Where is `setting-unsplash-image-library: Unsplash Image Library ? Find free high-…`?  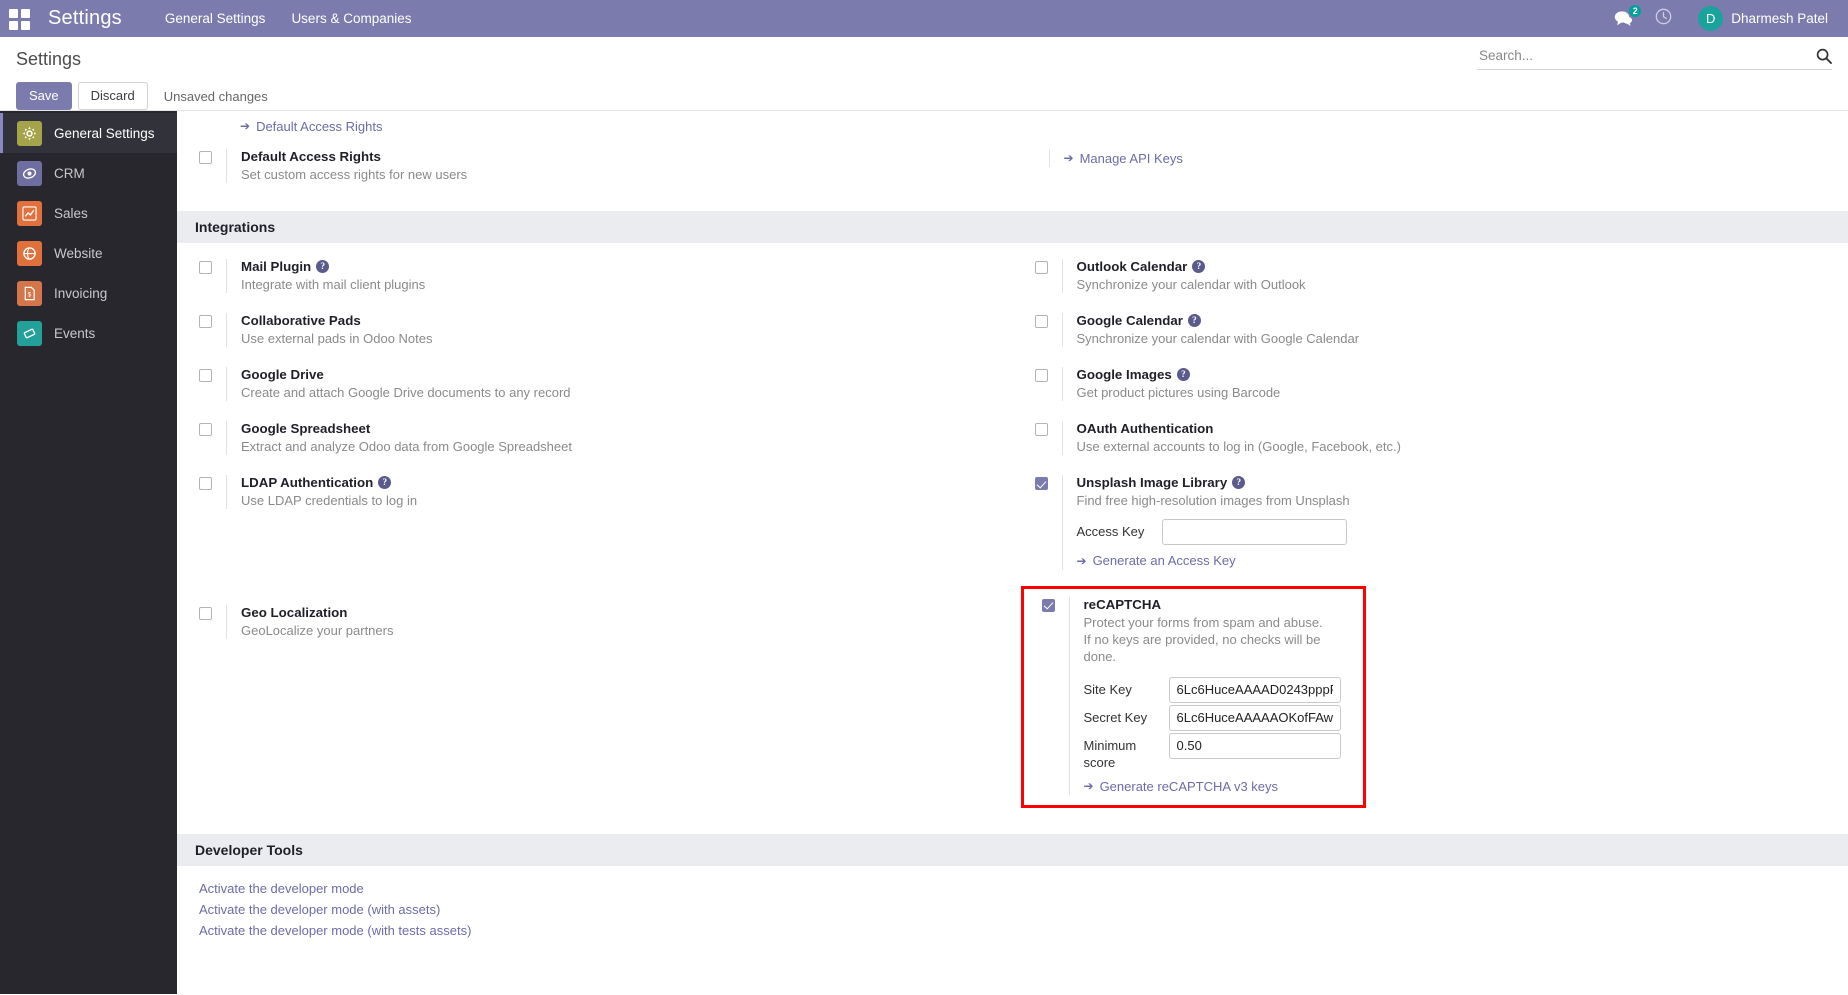
setting-unsplash-image-library: Unsplash Image Library ? Find free high-… is located at coordinates (1423, 522).